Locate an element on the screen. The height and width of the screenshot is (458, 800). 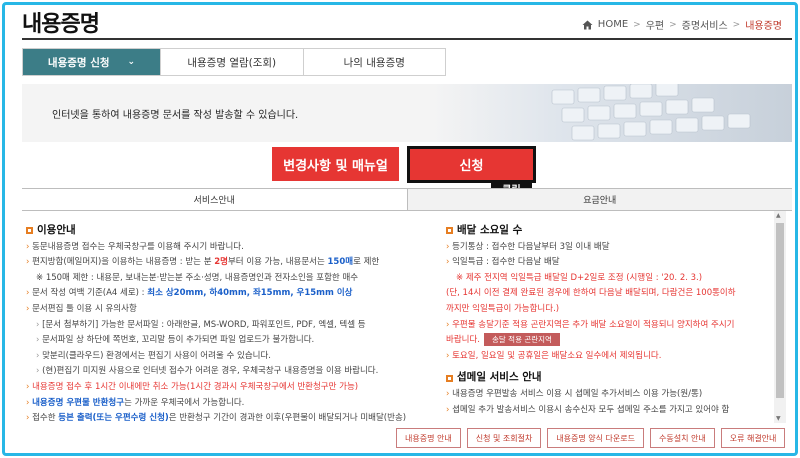
tab-apply: 내용증명 신청 ⌄ is located at coordinates (92, 62).